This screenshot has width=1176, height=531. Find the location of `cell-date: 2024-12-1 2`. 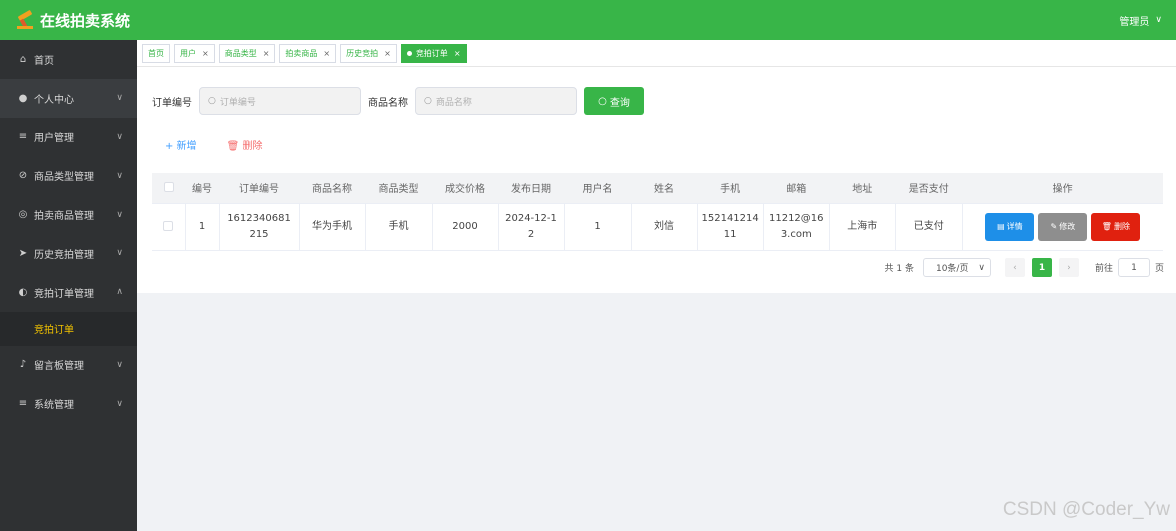

cell-date: 2024-12-1 2 is located at coordinates (531, 227).